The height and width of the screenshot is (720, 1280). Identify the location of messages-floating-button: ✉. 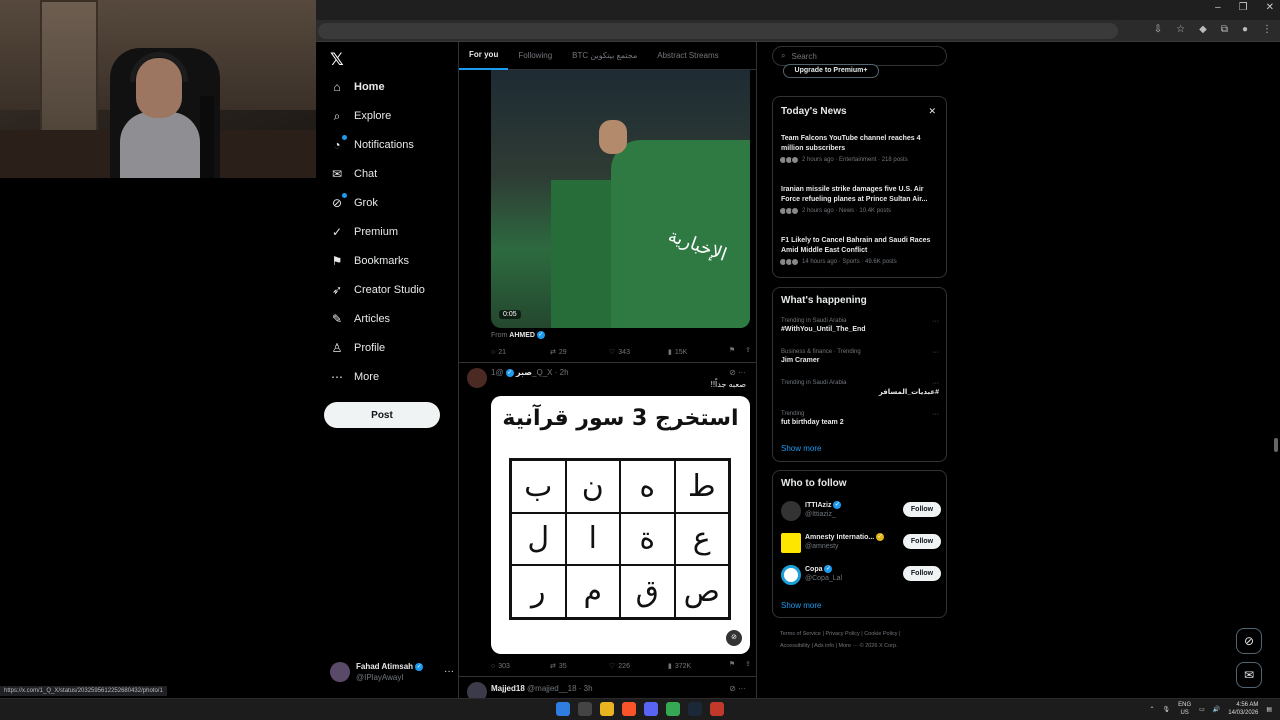
(1249, 675).